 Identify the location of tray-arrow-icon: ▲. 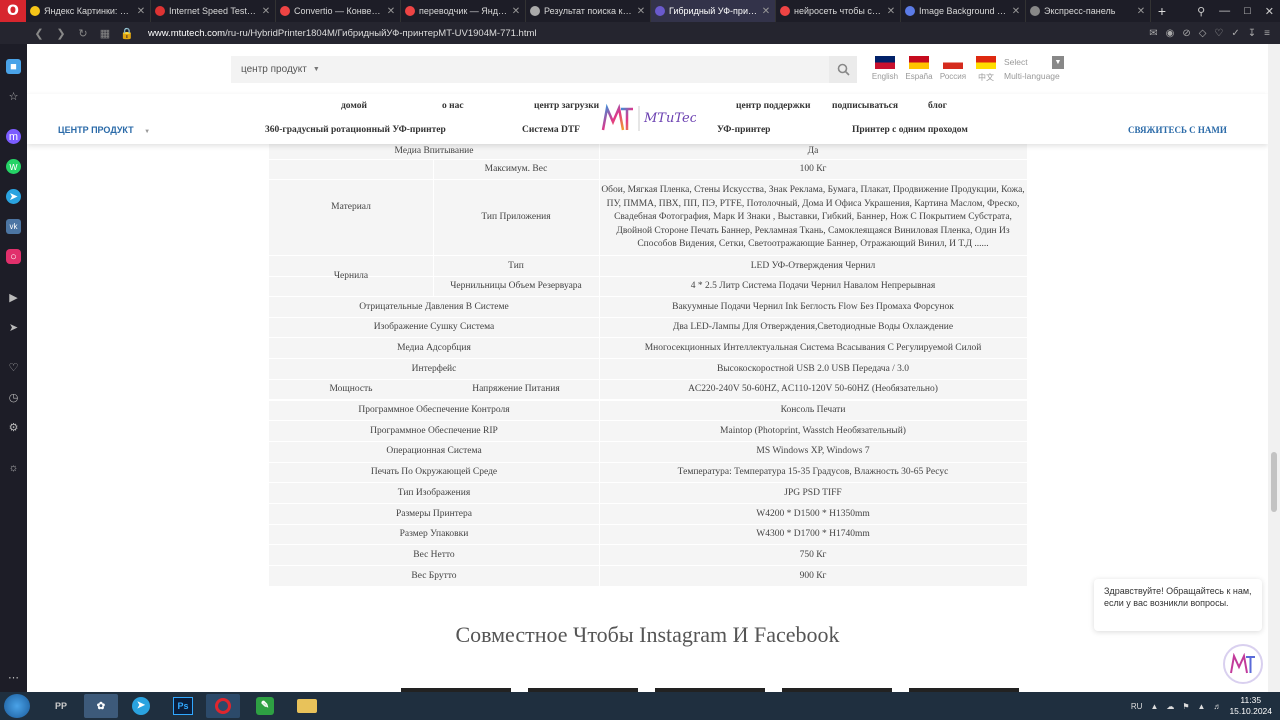
(1154, 706).